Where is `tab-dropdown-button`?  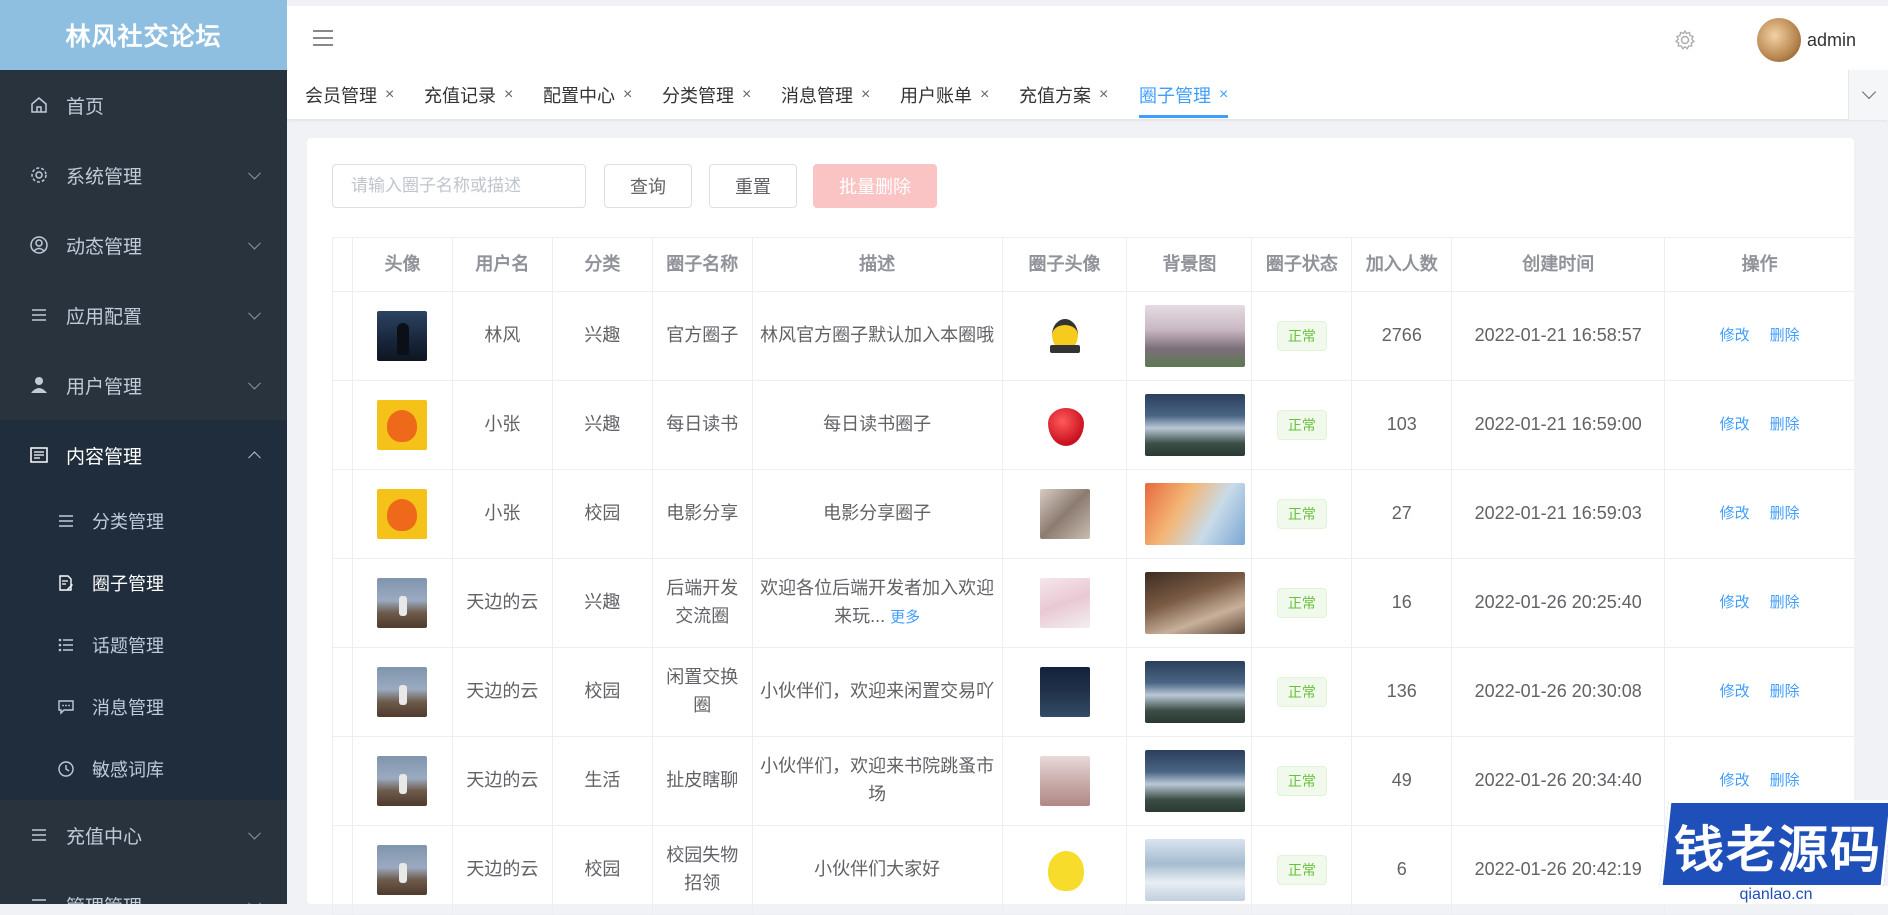 tab-dropdown-button is located at coordinates (1868, 95).